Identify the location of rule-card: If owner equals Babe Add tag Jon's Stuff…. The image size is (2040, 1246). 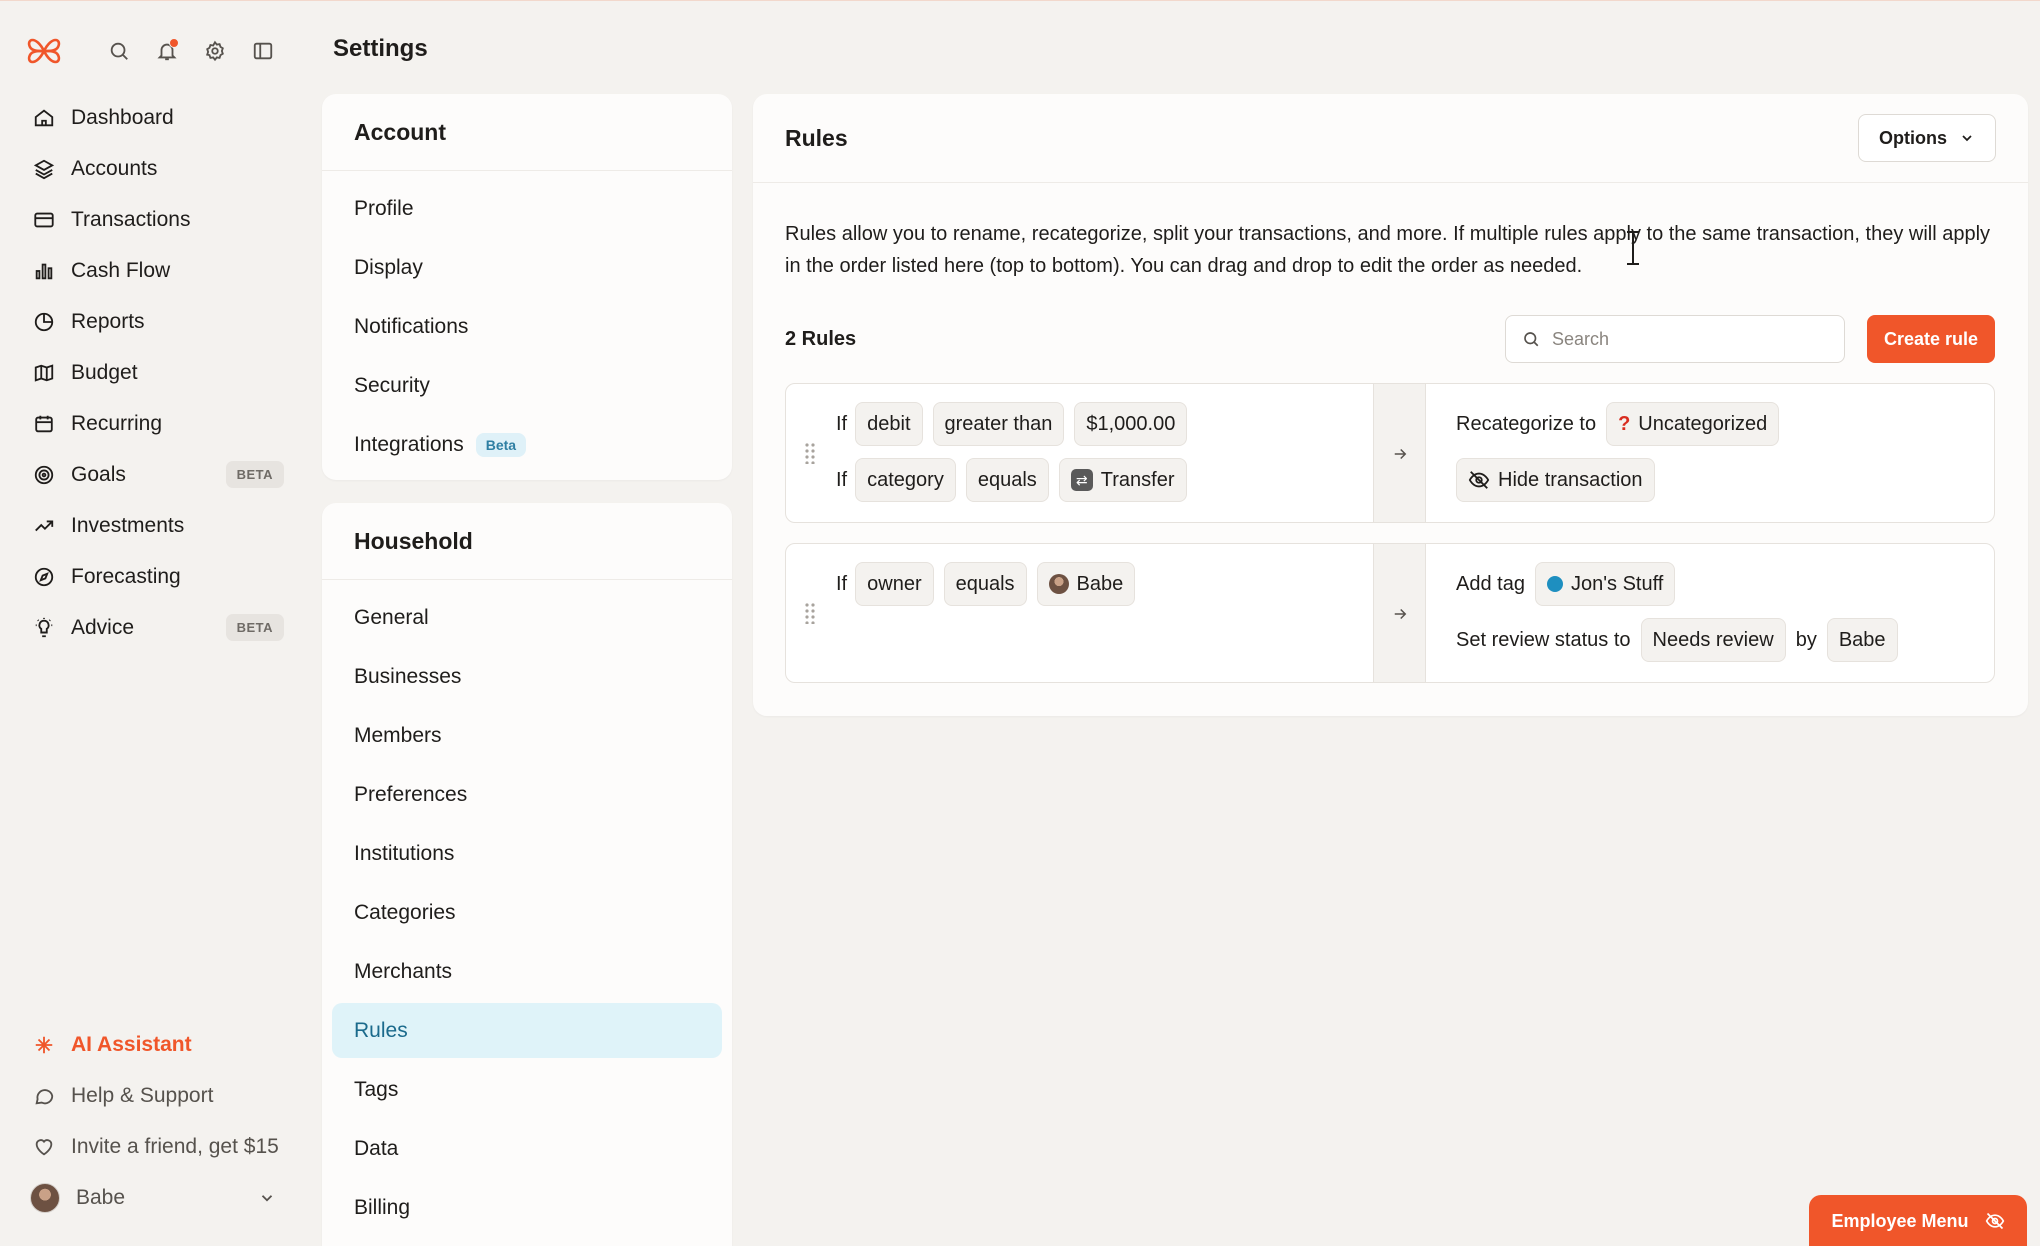
(1390, 613).